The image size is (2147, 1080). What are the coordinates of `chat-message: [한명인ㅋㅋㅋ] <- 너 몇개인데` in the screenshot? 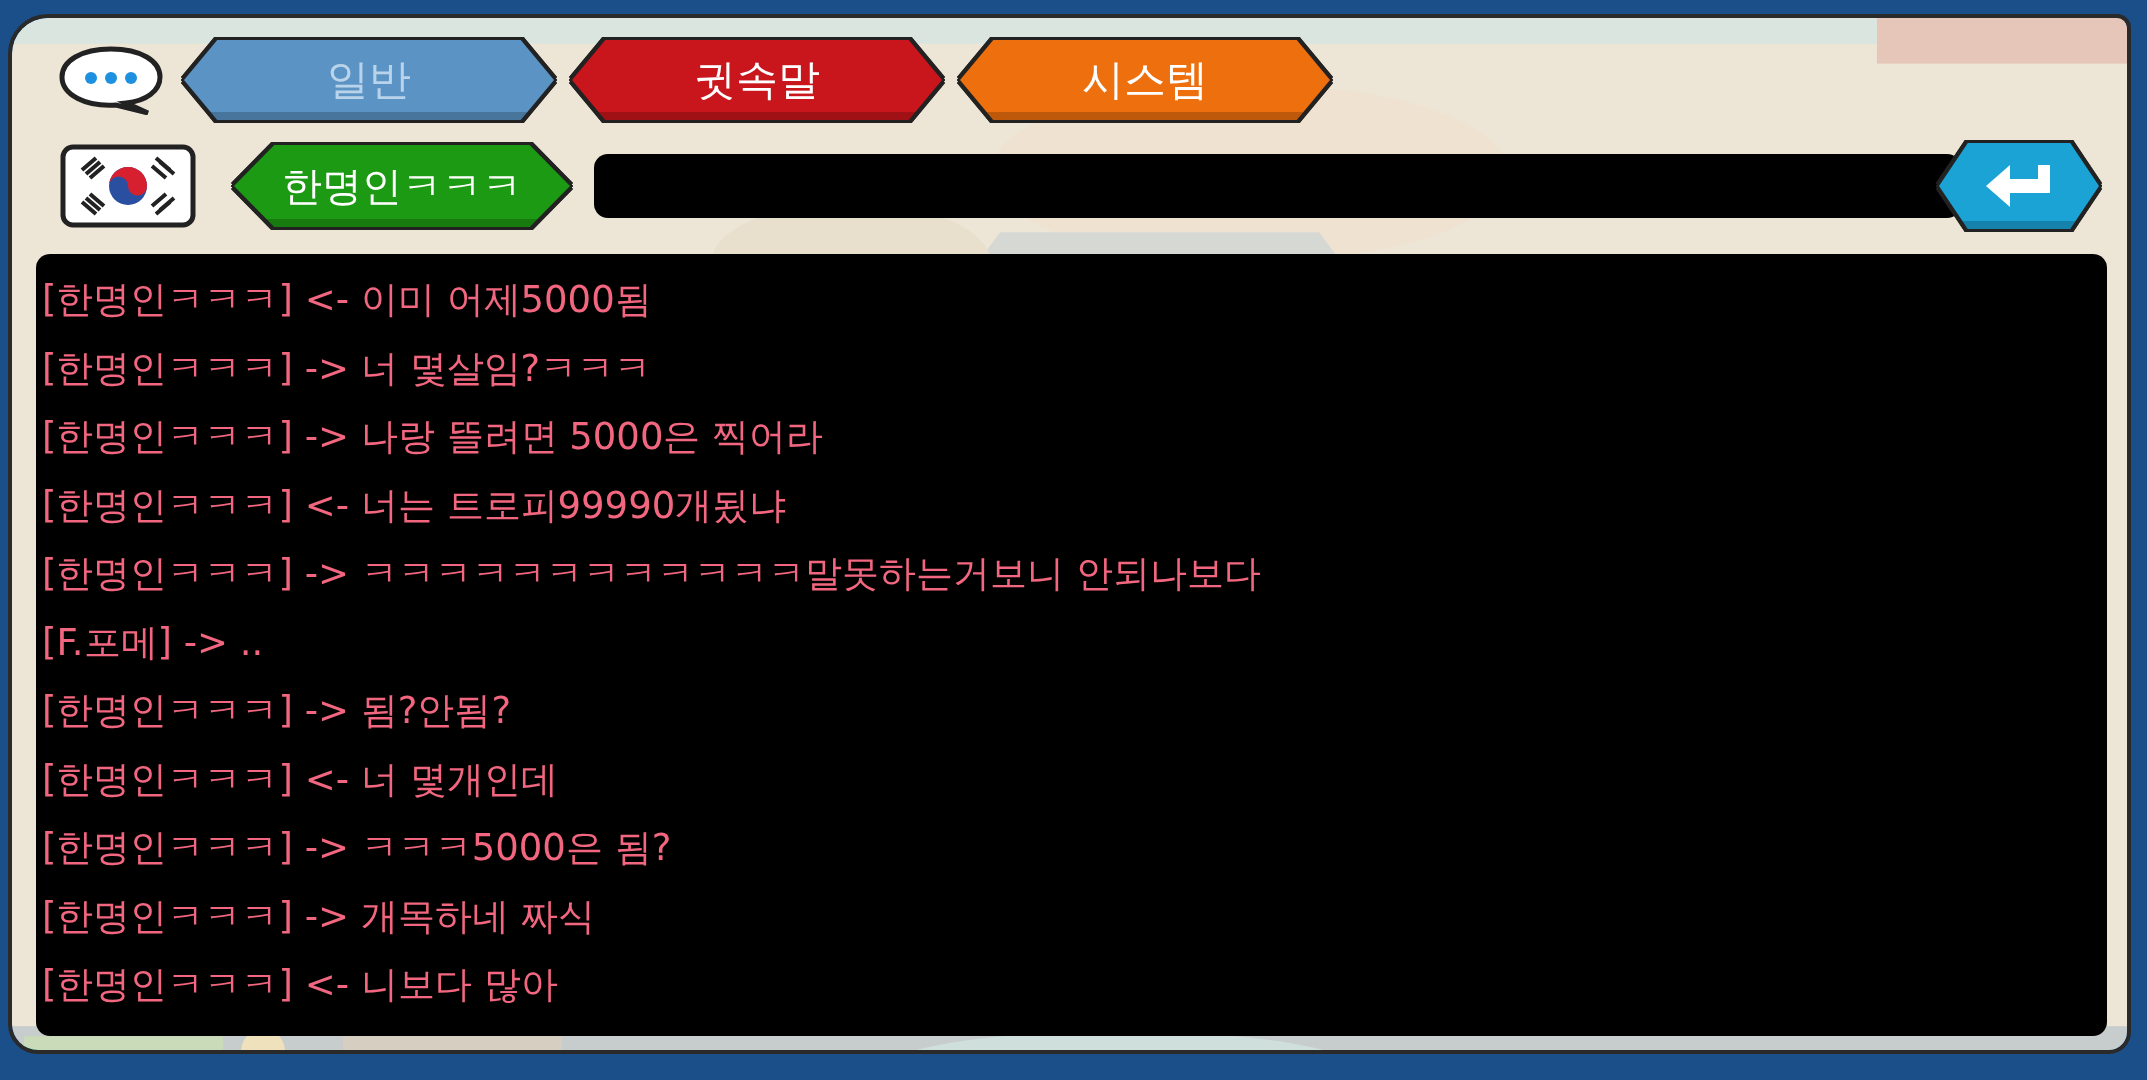 It's located at (300, 779).